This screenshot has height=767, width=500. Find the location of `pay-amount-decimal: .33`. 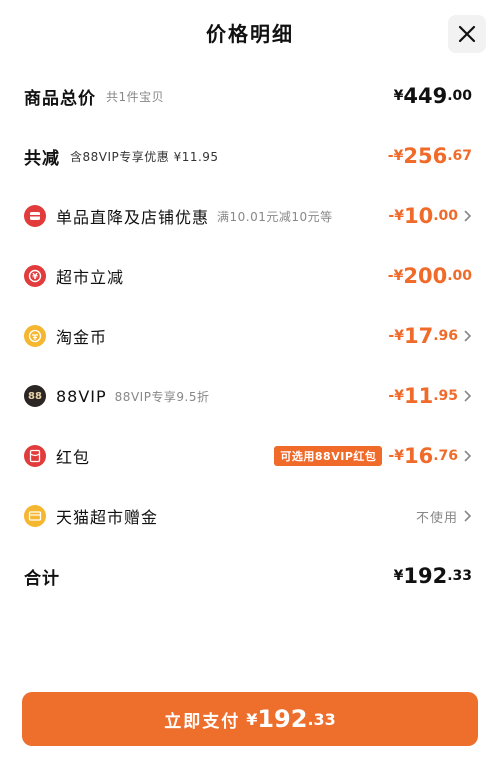

pay-amount-decimal: .33 is located at coordinates (321, 719).